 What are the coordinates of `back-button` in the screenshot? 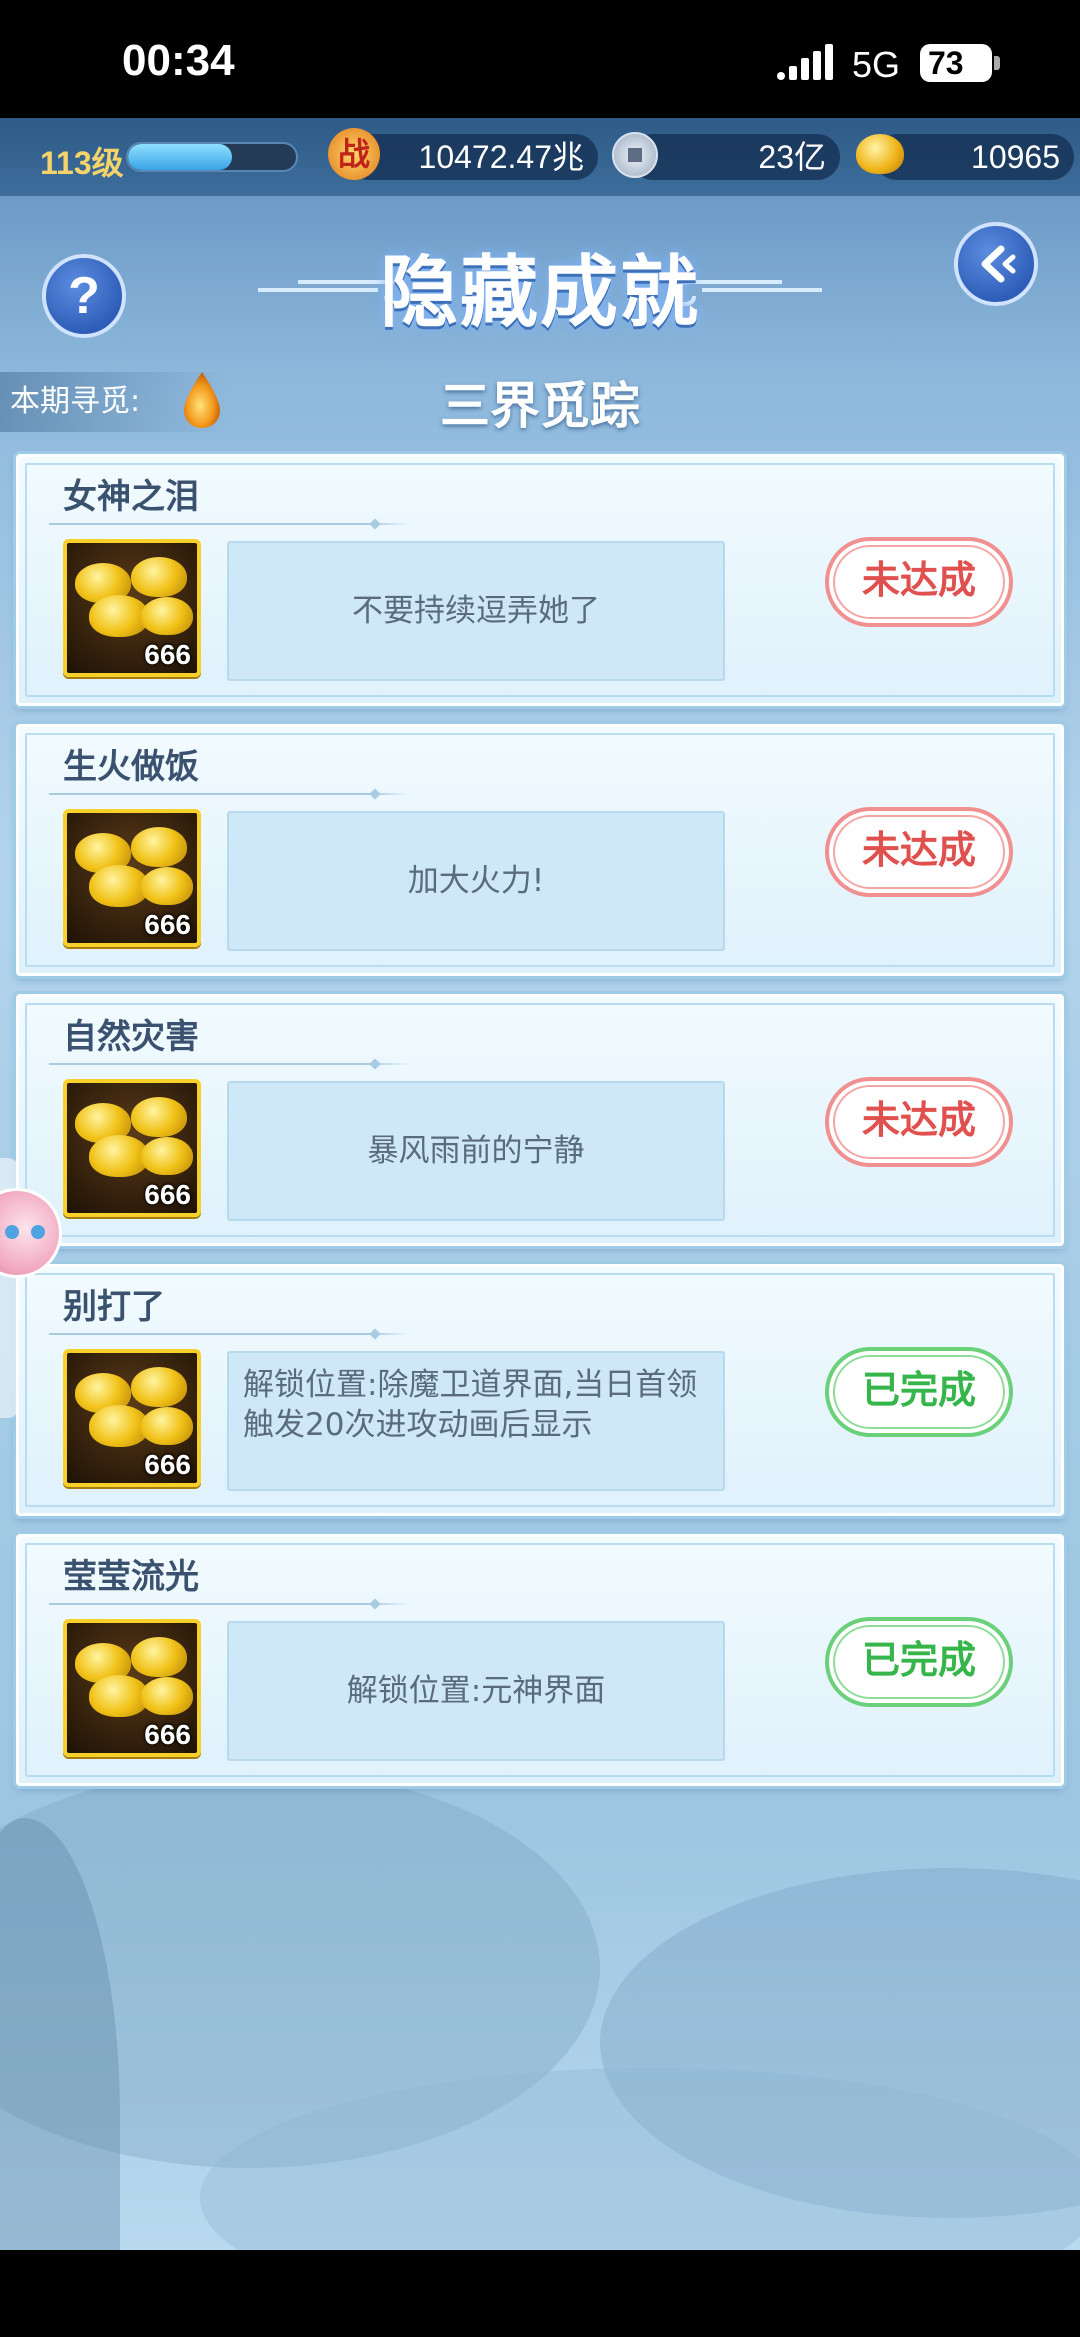 It's located at (996, 264).